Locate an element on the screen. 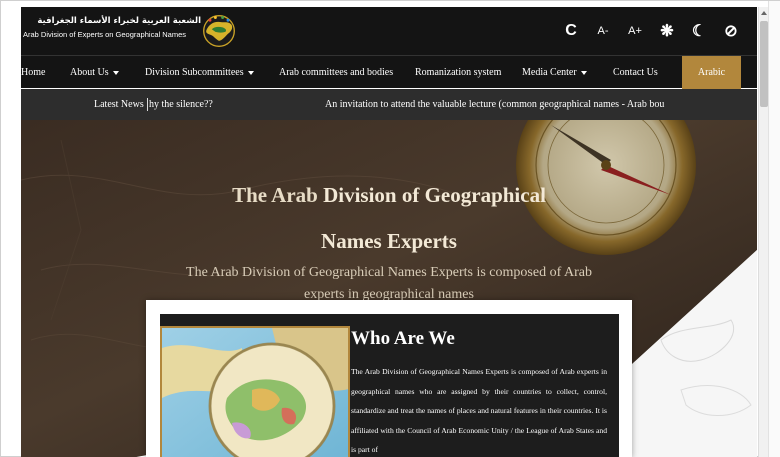  nav-item-label: Home is located at coordinates (33, 72).